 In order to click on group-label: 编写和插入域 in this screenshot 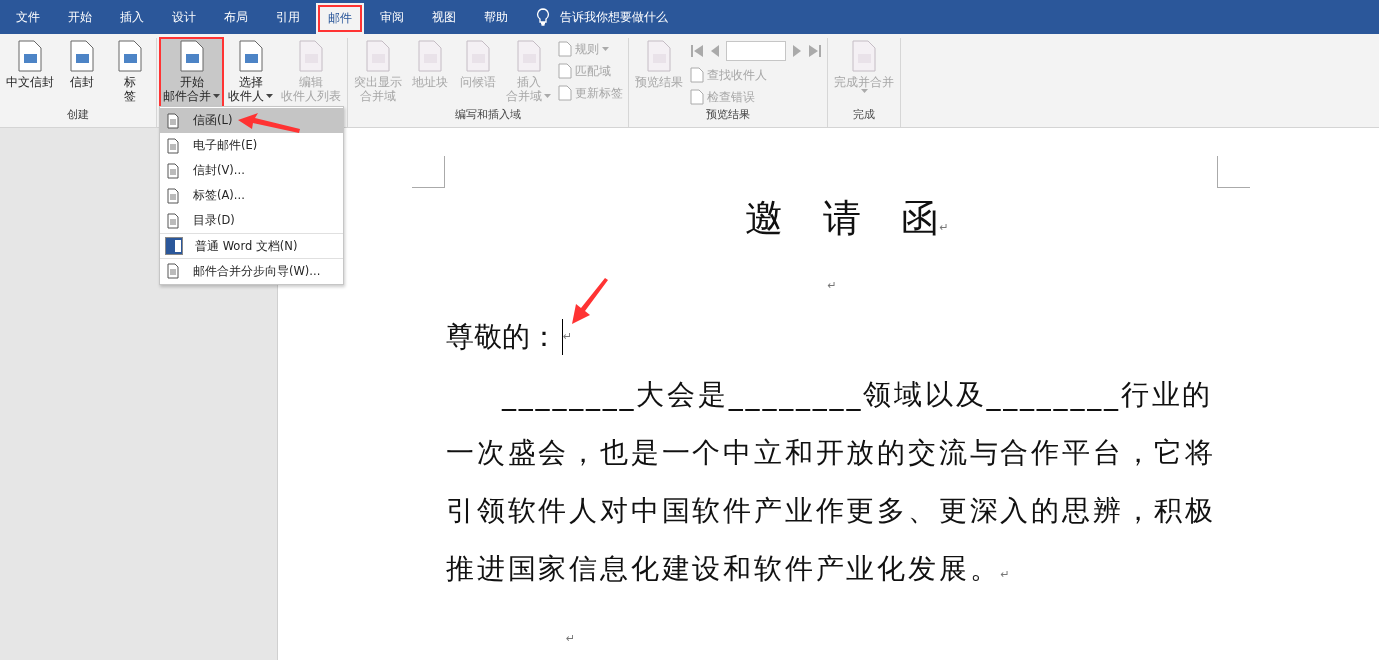, I will do `click(488, 114)`.